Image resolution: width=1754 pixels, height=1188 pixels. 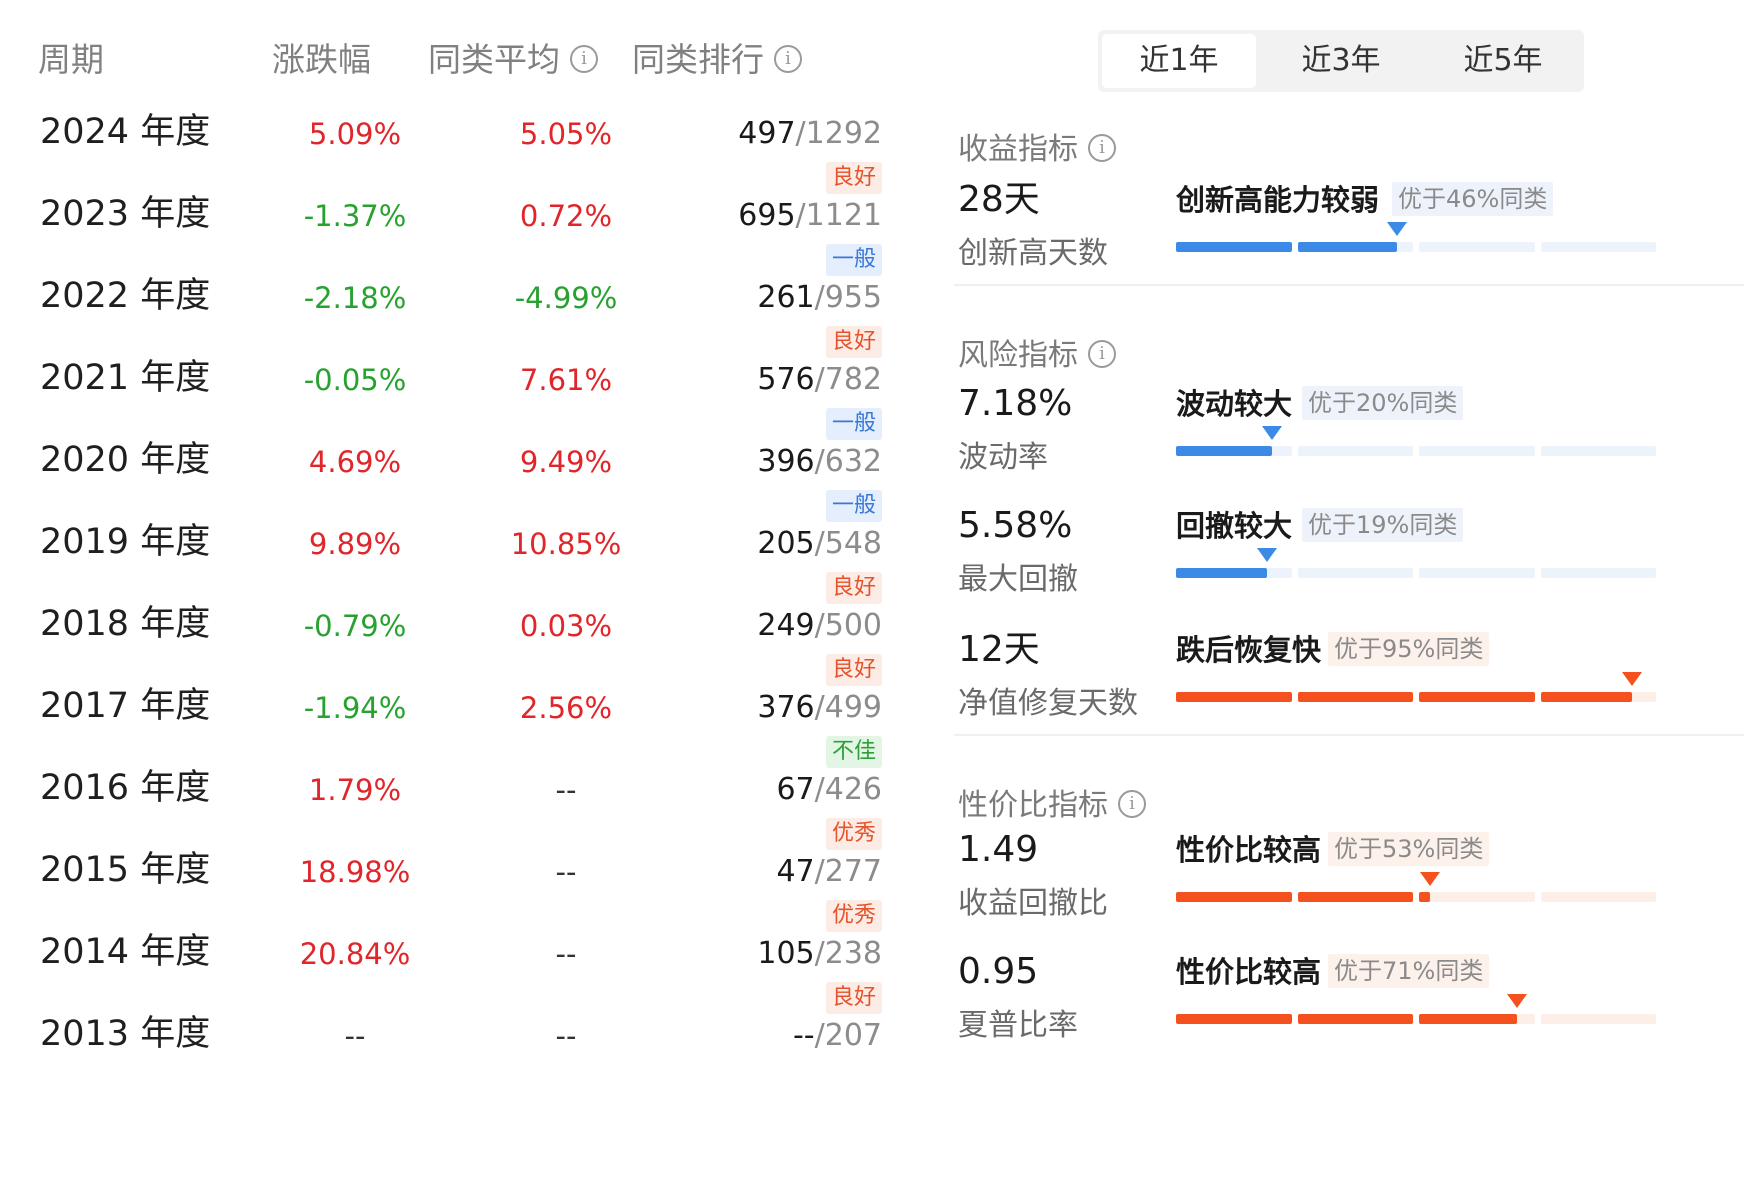 What do you see at coordinates (450, 728) in the screenshot?
I see `table-row: 2017 年度 -1.94% 2.56% 376/499` at bounding box center [450, 728].